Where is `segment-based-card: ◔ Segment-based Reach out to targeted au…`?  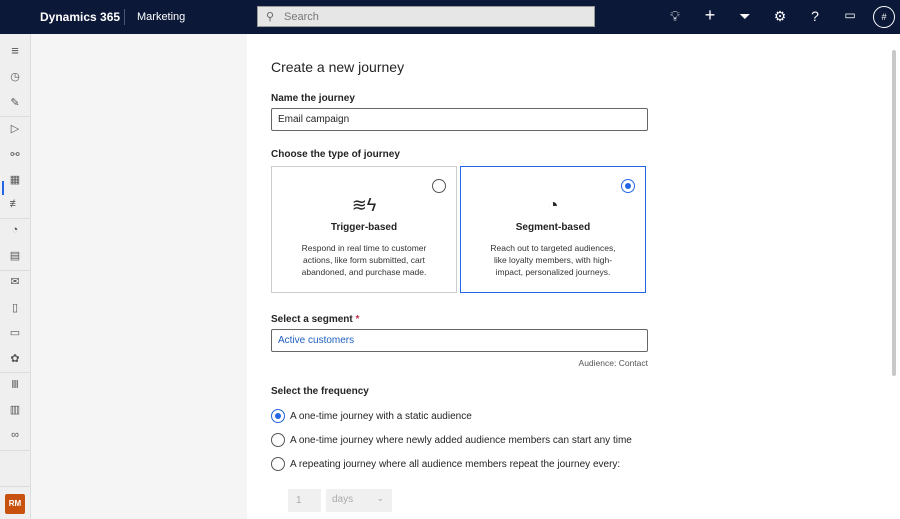
segment-based-card: ◔ Segment-based Reach out to targeted au… is located at coordinates (553, 229).